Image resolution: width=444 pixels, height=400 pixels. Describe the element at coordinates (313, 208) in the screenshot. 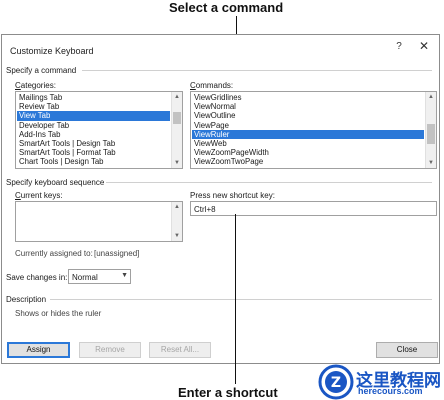

I see `new-shortcut-input: Ctrl+8` at that location.